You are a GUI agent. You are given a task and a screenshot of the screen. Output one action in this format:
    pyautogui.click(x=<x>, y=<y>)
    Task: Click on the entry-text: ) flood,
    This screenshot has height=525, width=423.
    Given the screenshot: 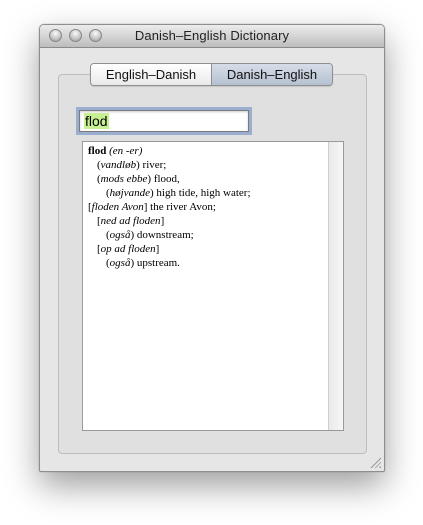 What is the action you would take?
    pyautogui.click(x=163, y=179)
    